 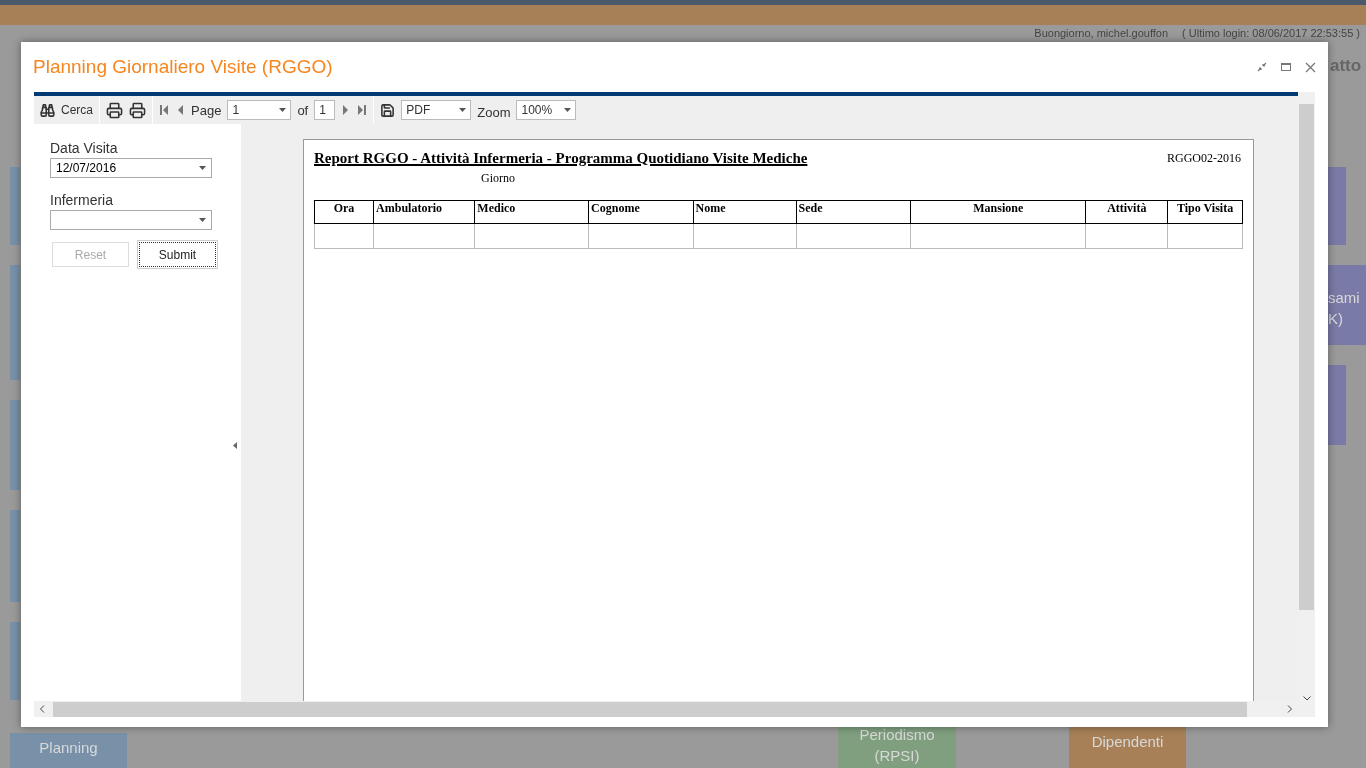 I want to click on tile-label: Dipendenti, so click(x=1127, y=741).